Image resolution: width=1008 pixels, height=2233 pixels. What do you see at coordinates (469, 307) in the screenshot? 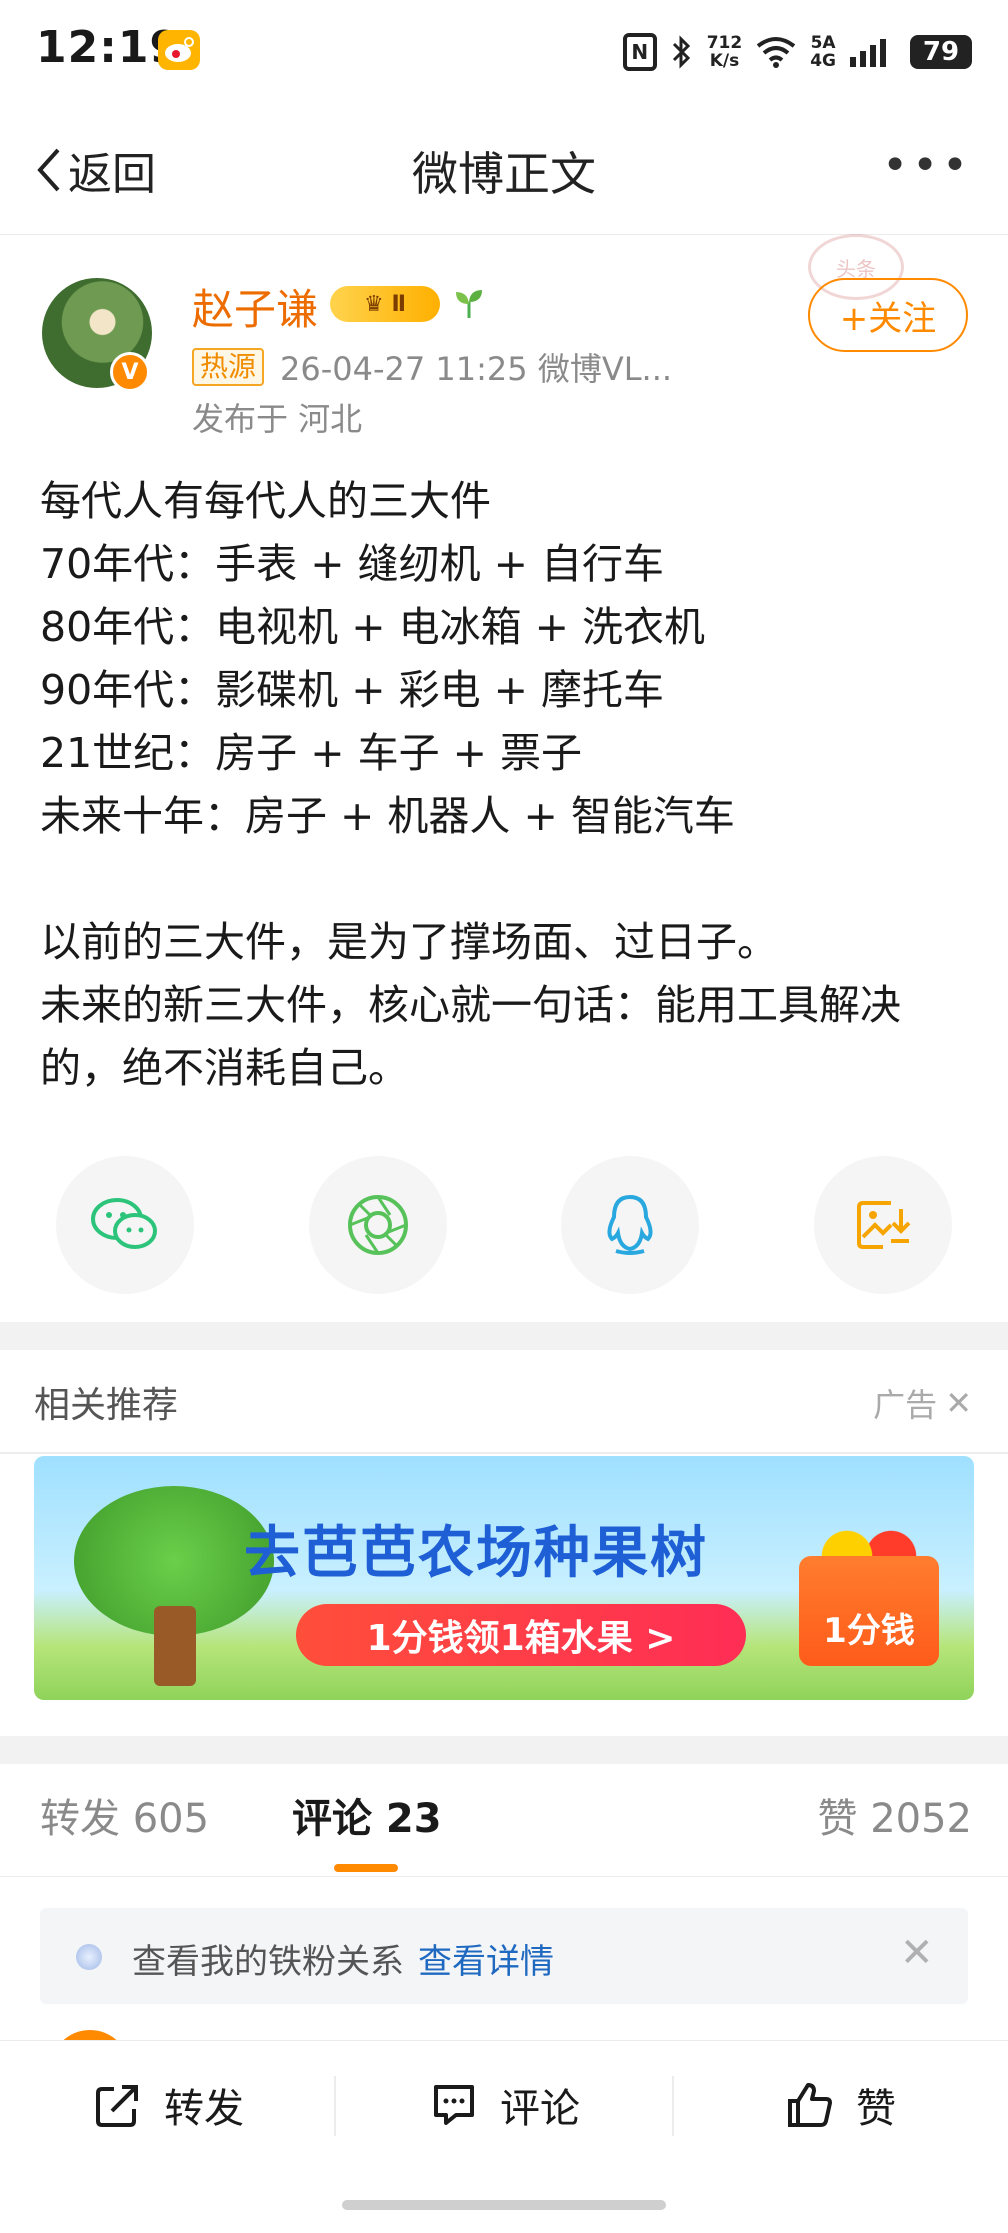
I see `sprout-icon` at bounding box center [469, 307].